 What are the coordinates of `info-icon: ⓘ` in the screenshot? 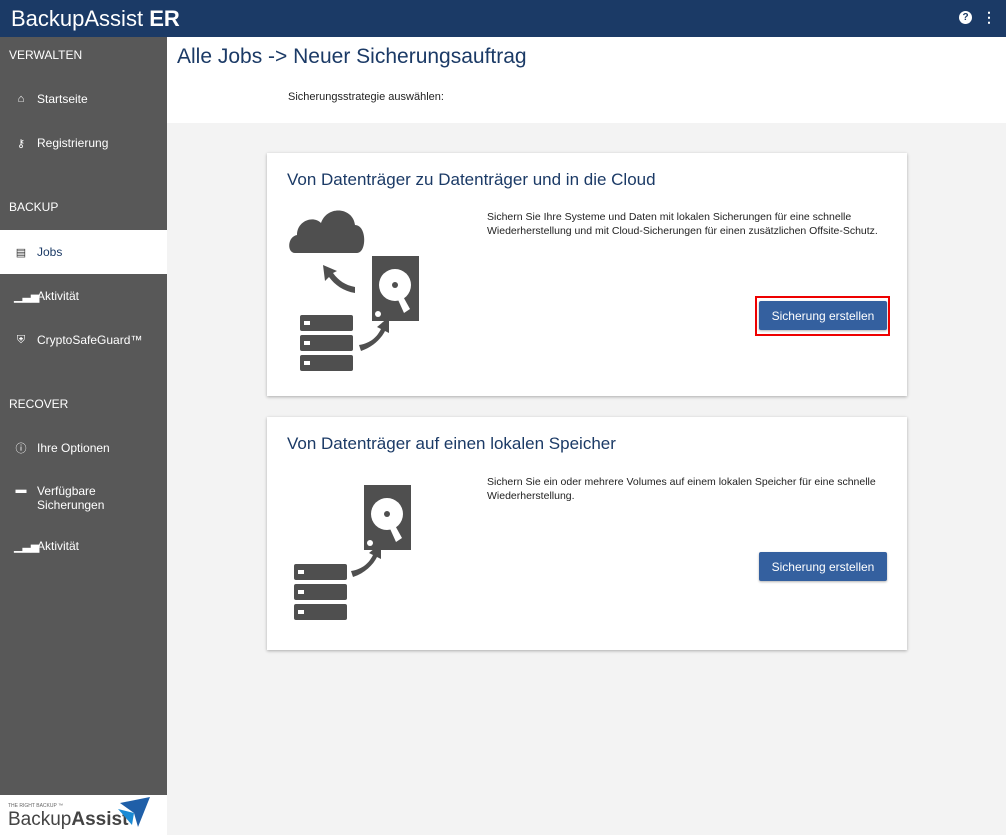 It's located at (21, 449).